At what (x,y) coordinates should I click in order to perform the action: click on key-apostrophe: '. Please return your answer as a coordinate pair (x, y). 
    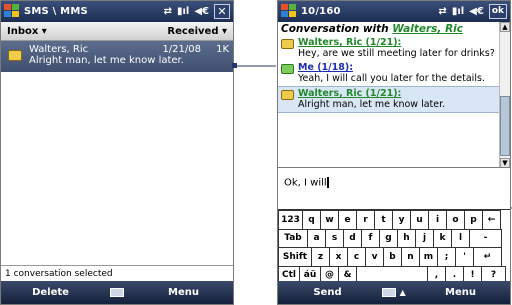
    Looking at the image, I should click on (464, 257).